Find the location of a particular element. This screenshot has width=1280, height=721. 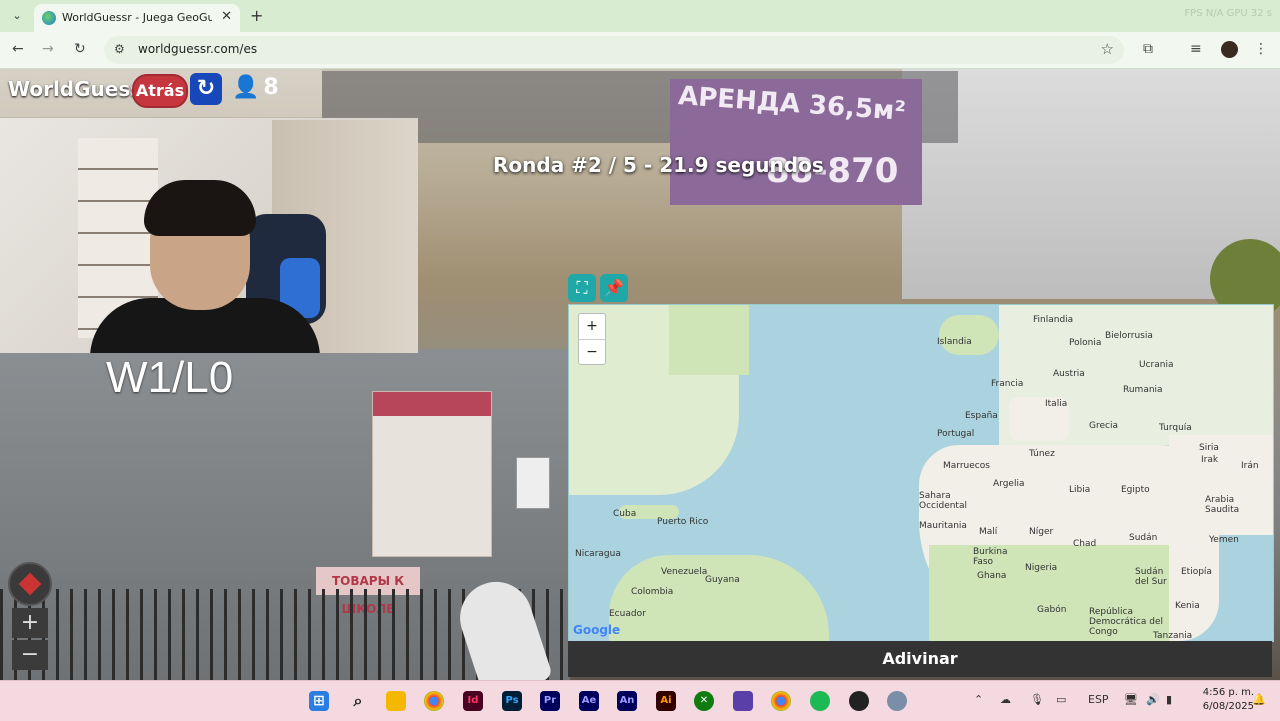

map-label: Bielorrusia is located at coordinates (1129, 336).